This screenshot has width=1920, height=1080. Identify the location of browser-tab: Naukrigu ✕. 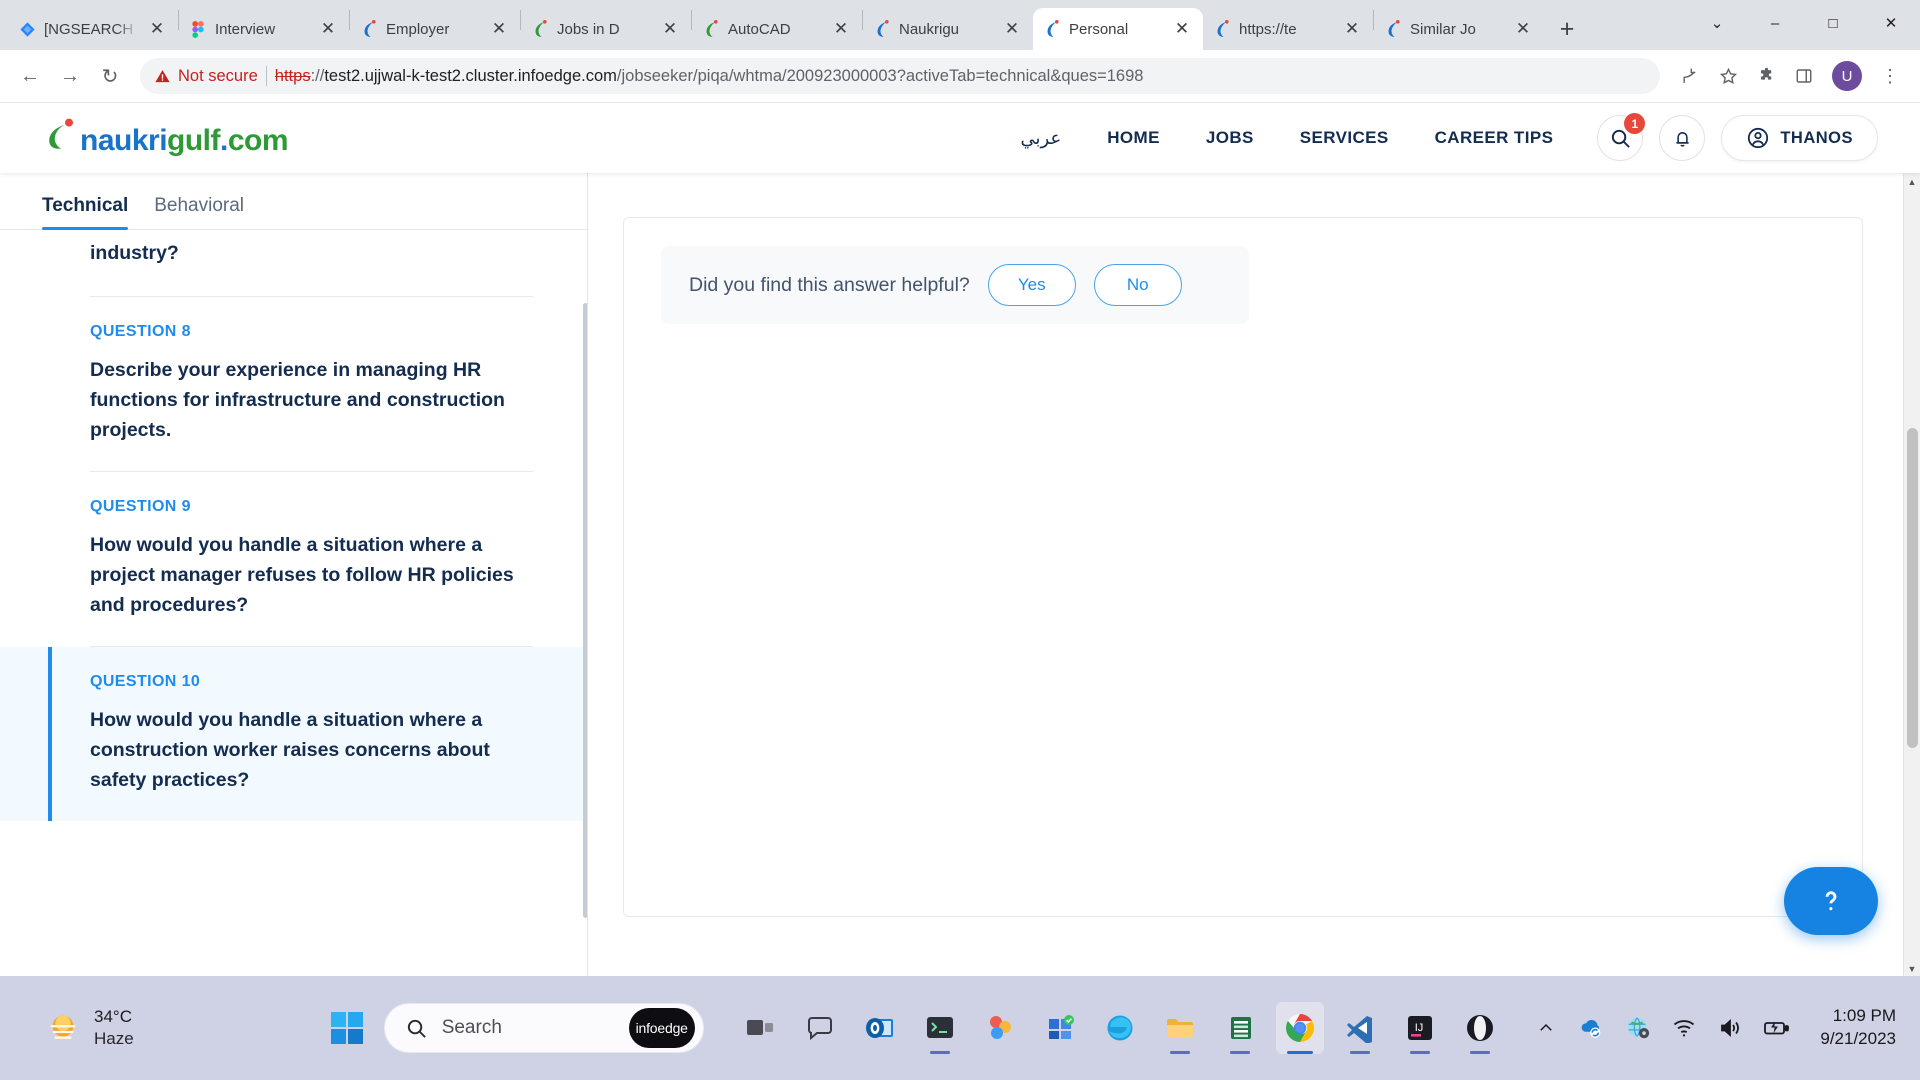
(948, 29).